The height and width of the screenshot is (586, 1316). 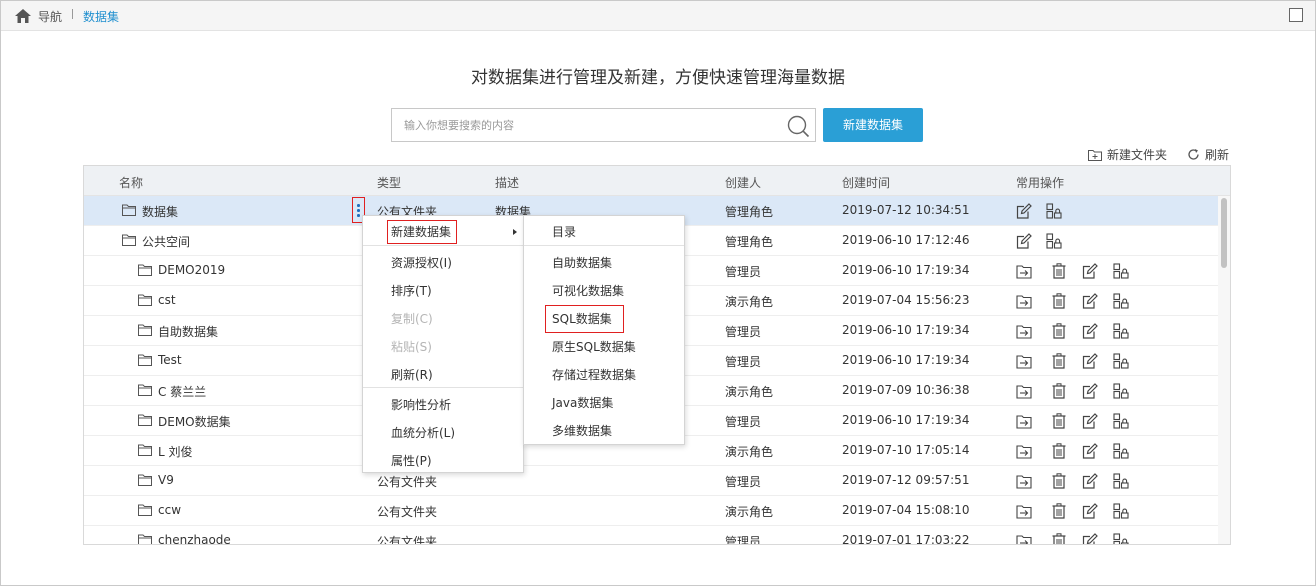 What do you see at coordinates (170, 360) in the screenshot?
I see `row-name: Test` at bounding box center [170, 360].